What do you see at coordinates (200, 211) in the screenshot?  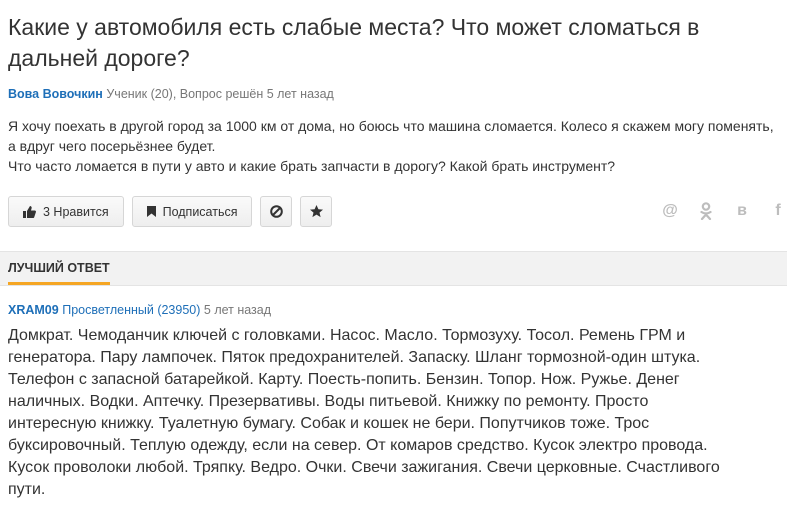 I see `subscribe-button-label: Подписаться` at bounding box center [200, 211].